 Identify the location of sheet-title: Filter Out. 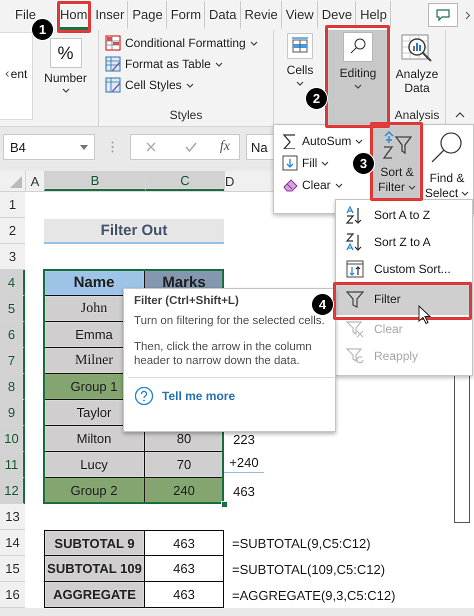
(134, 231).